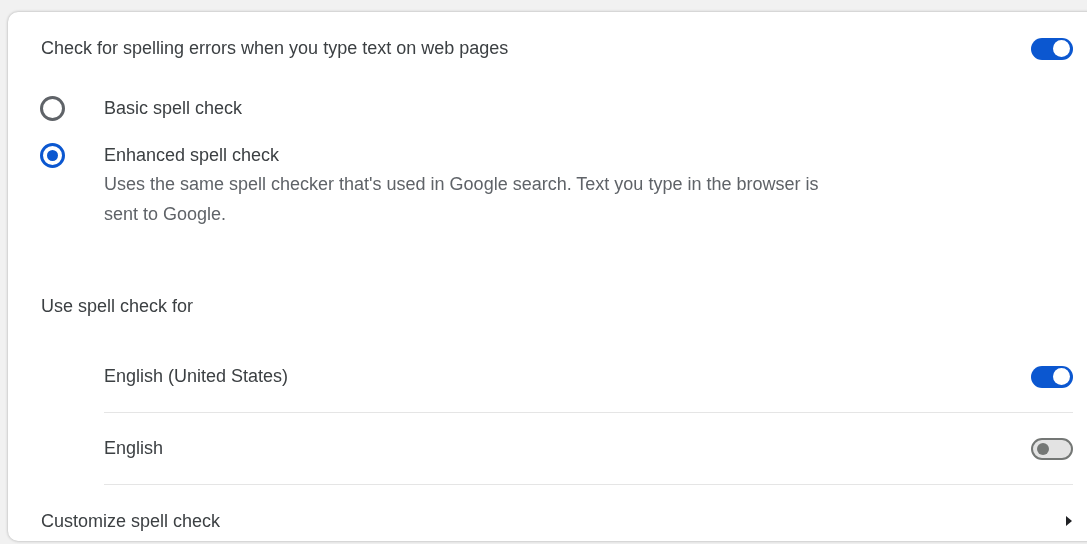 Image resolution: width=1087 pixels, height=544 pixels. Describe the element at coordinates (462, 199) in the screenshot. I see `option-description: Uses the same spell checker that's used in Google search. Text you type in the browser is sent to Google.` at that location.